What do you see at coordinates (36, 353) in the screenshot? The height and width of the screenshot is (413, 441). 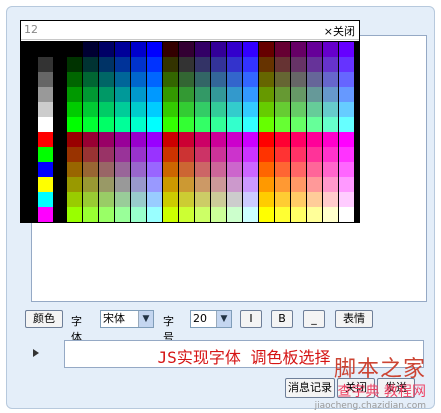 I see `expand-arrow-icon` at bounding box center [36, 353].